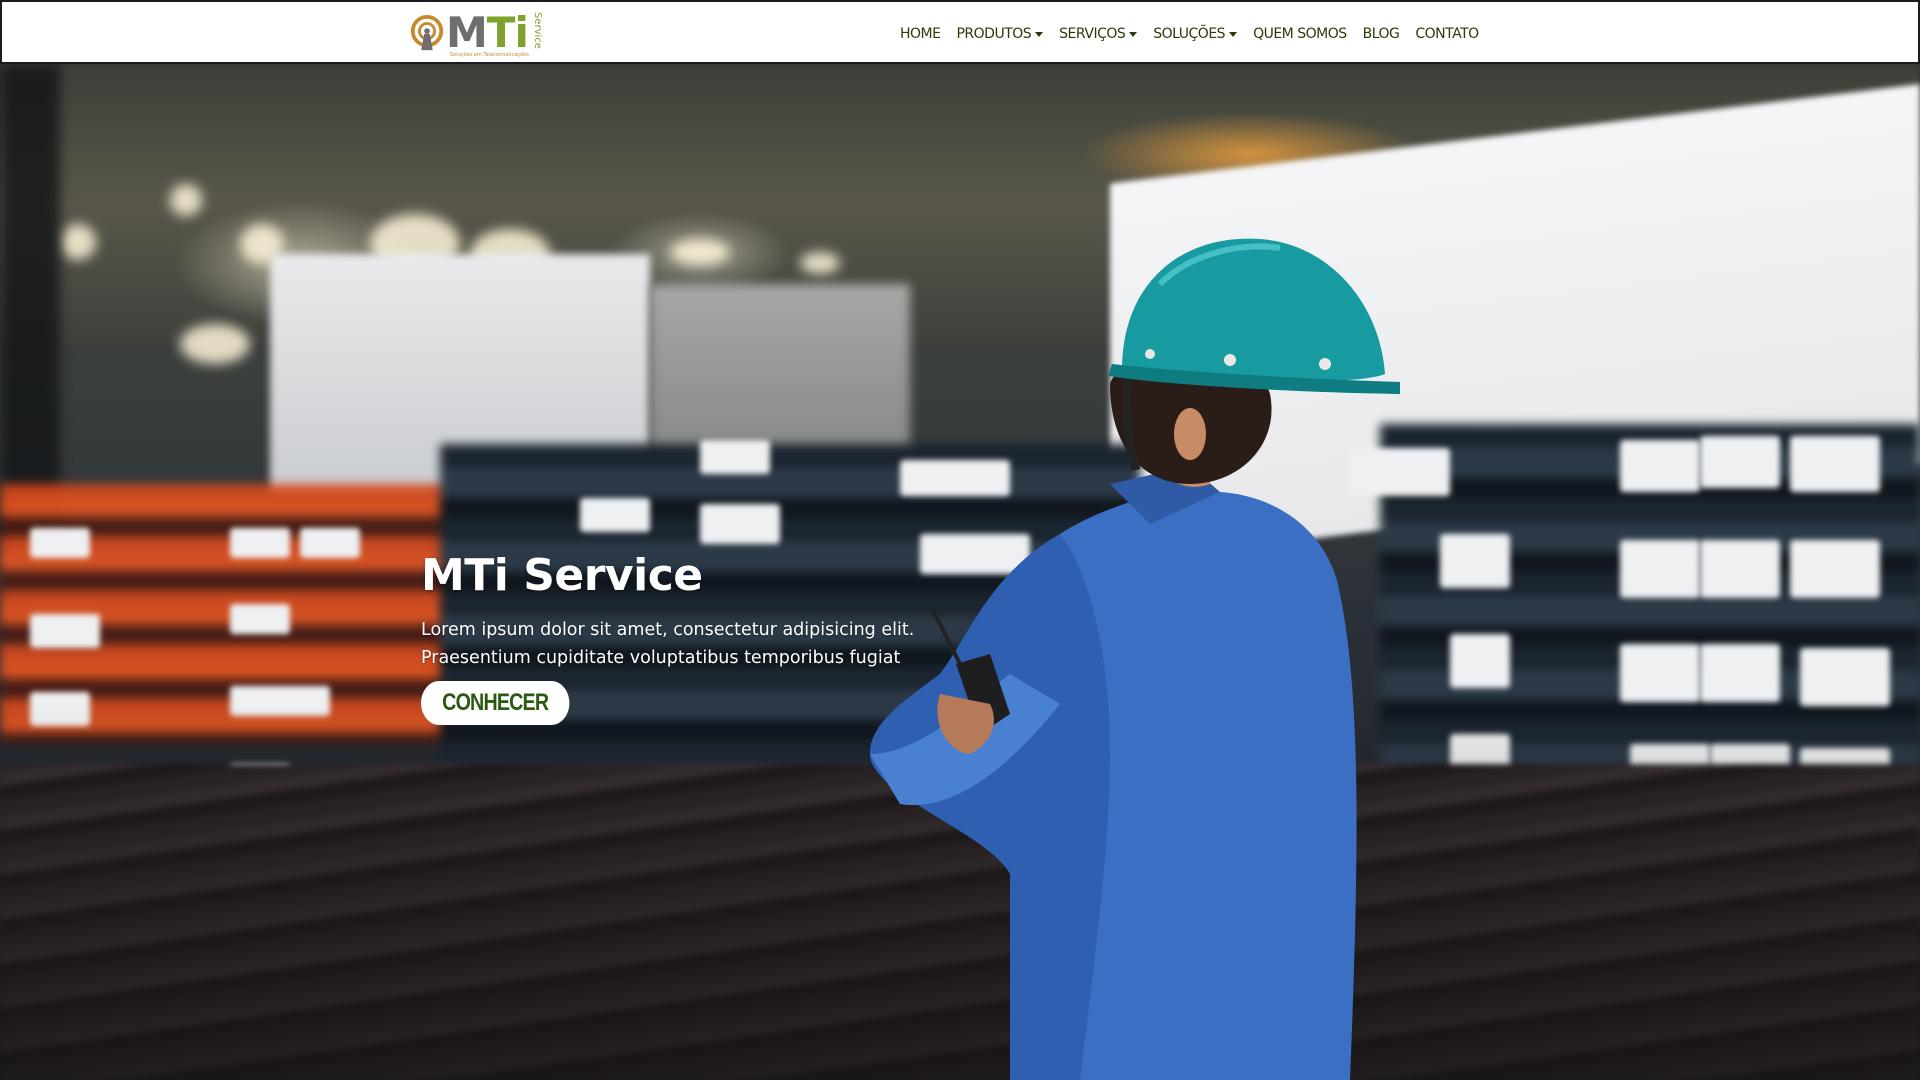 The image size is (1920, 1080). What do you see at coordinates (994, 34) in the screenshot?
I see `nav-item-label: PRODUTOS` at bounding box center [994, 34].